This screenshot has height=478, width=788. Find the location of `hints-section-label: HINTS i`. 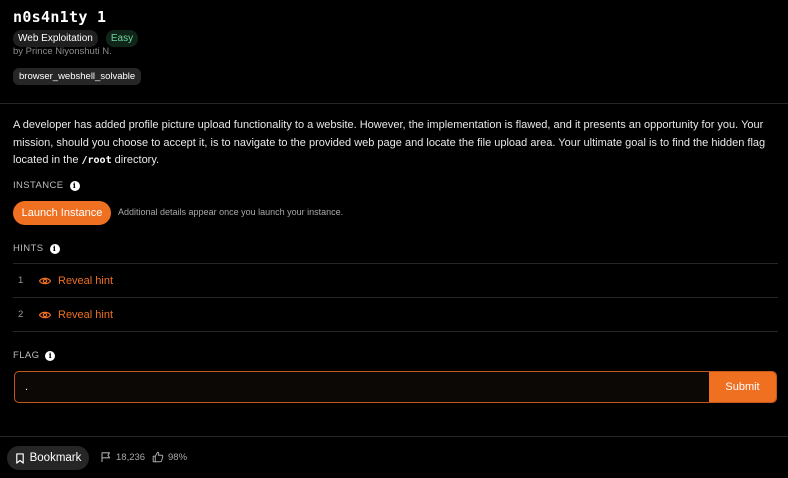

hints-section-label: HINTS i is located at coordinates (36, 248).